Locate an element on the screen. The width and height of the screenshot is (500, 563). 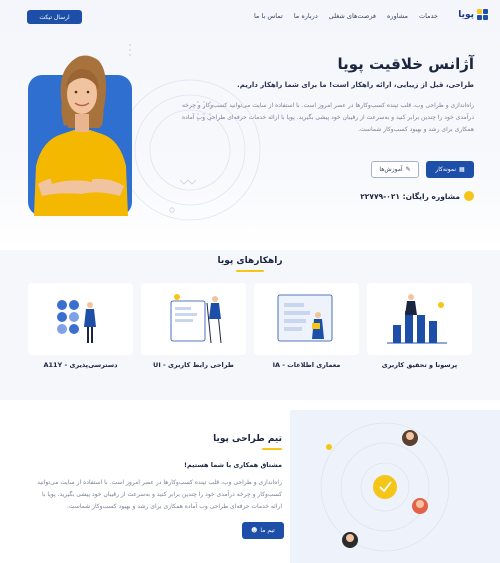
learning-button-label: آموزش‌ها is located at coordinates (391, 169).